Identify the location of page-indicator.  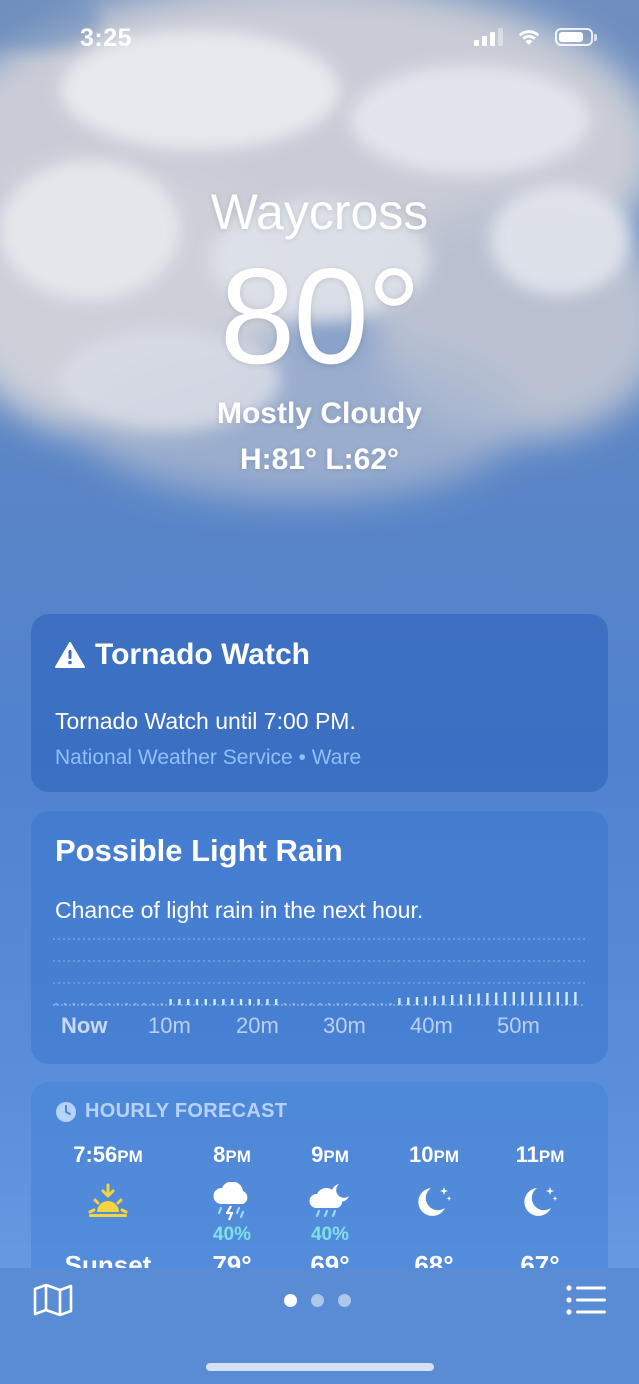
(317, 1300).